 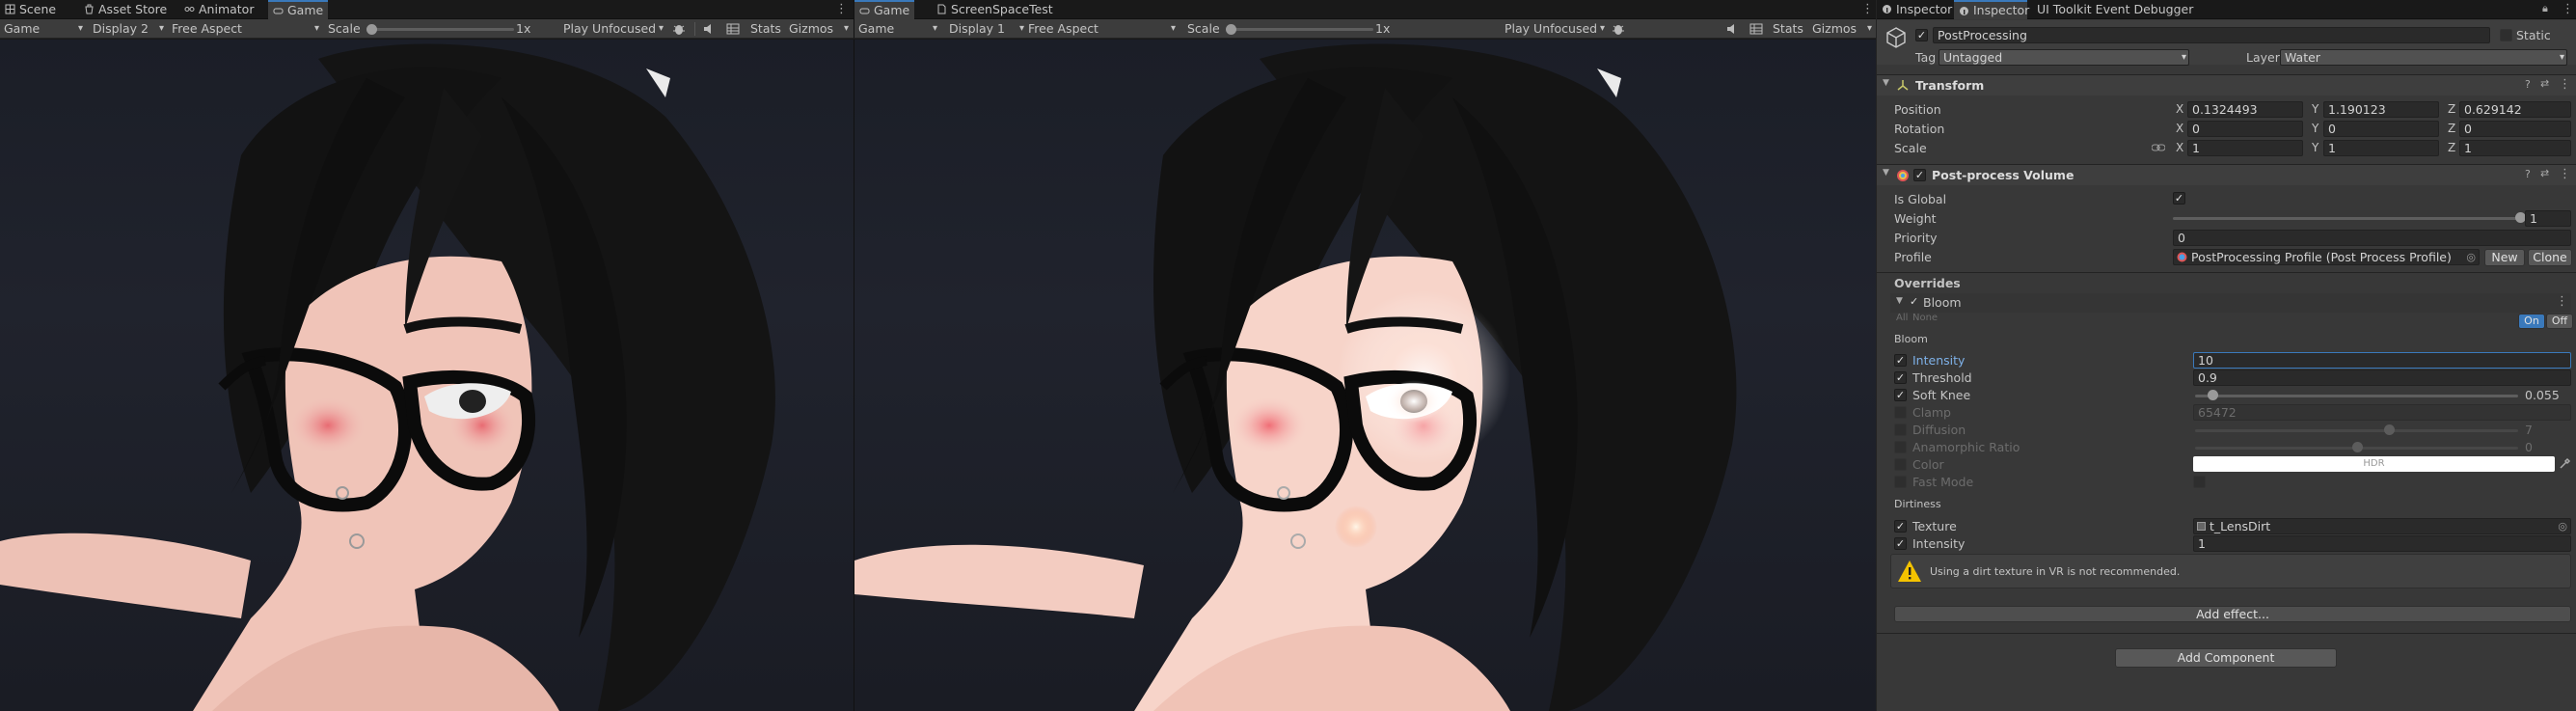 What do you see at coordinates (2531, 321) in the screenshot?
I see `bloom-on-button: On` at bounding box center [2531, 321].